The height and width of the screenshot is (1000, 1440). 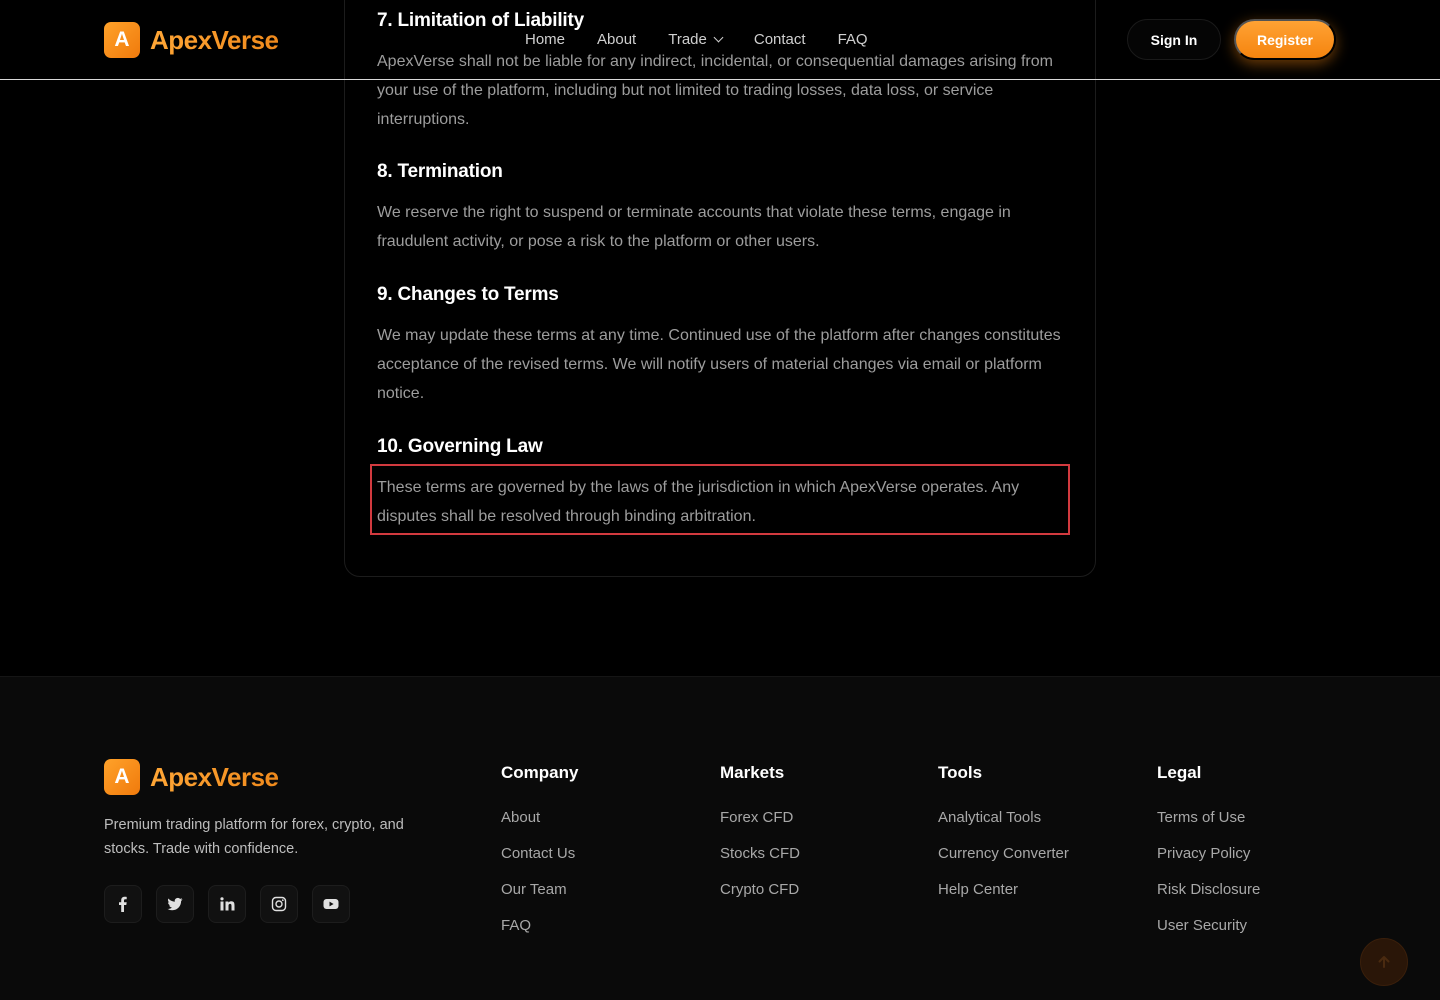 What do you see at coordinates (539, 926) in the screenshot?
I see `footer-link-faq: FAQ` at bounding box center [539, 926].